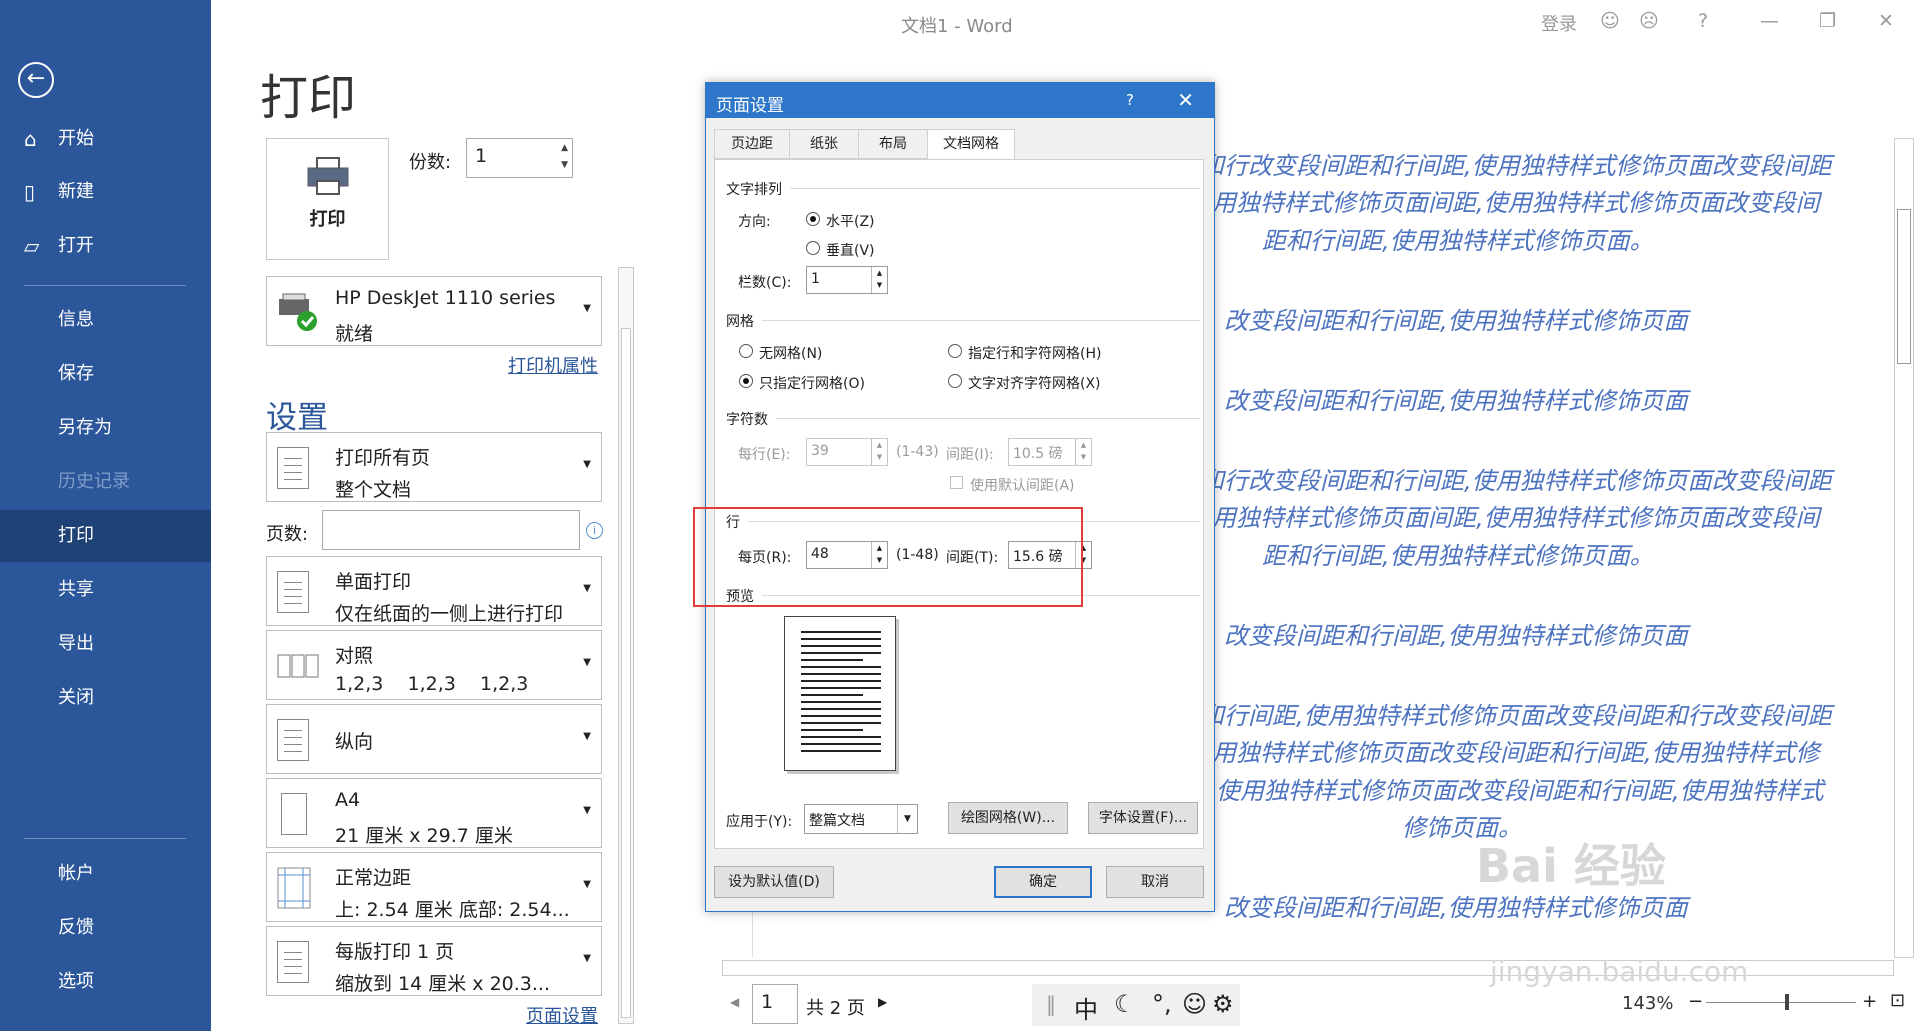 The image size is (1920, 1031). Describe the element at coordinates (348, 800) in the screenshot. I see `setting-label: A4` at that location.